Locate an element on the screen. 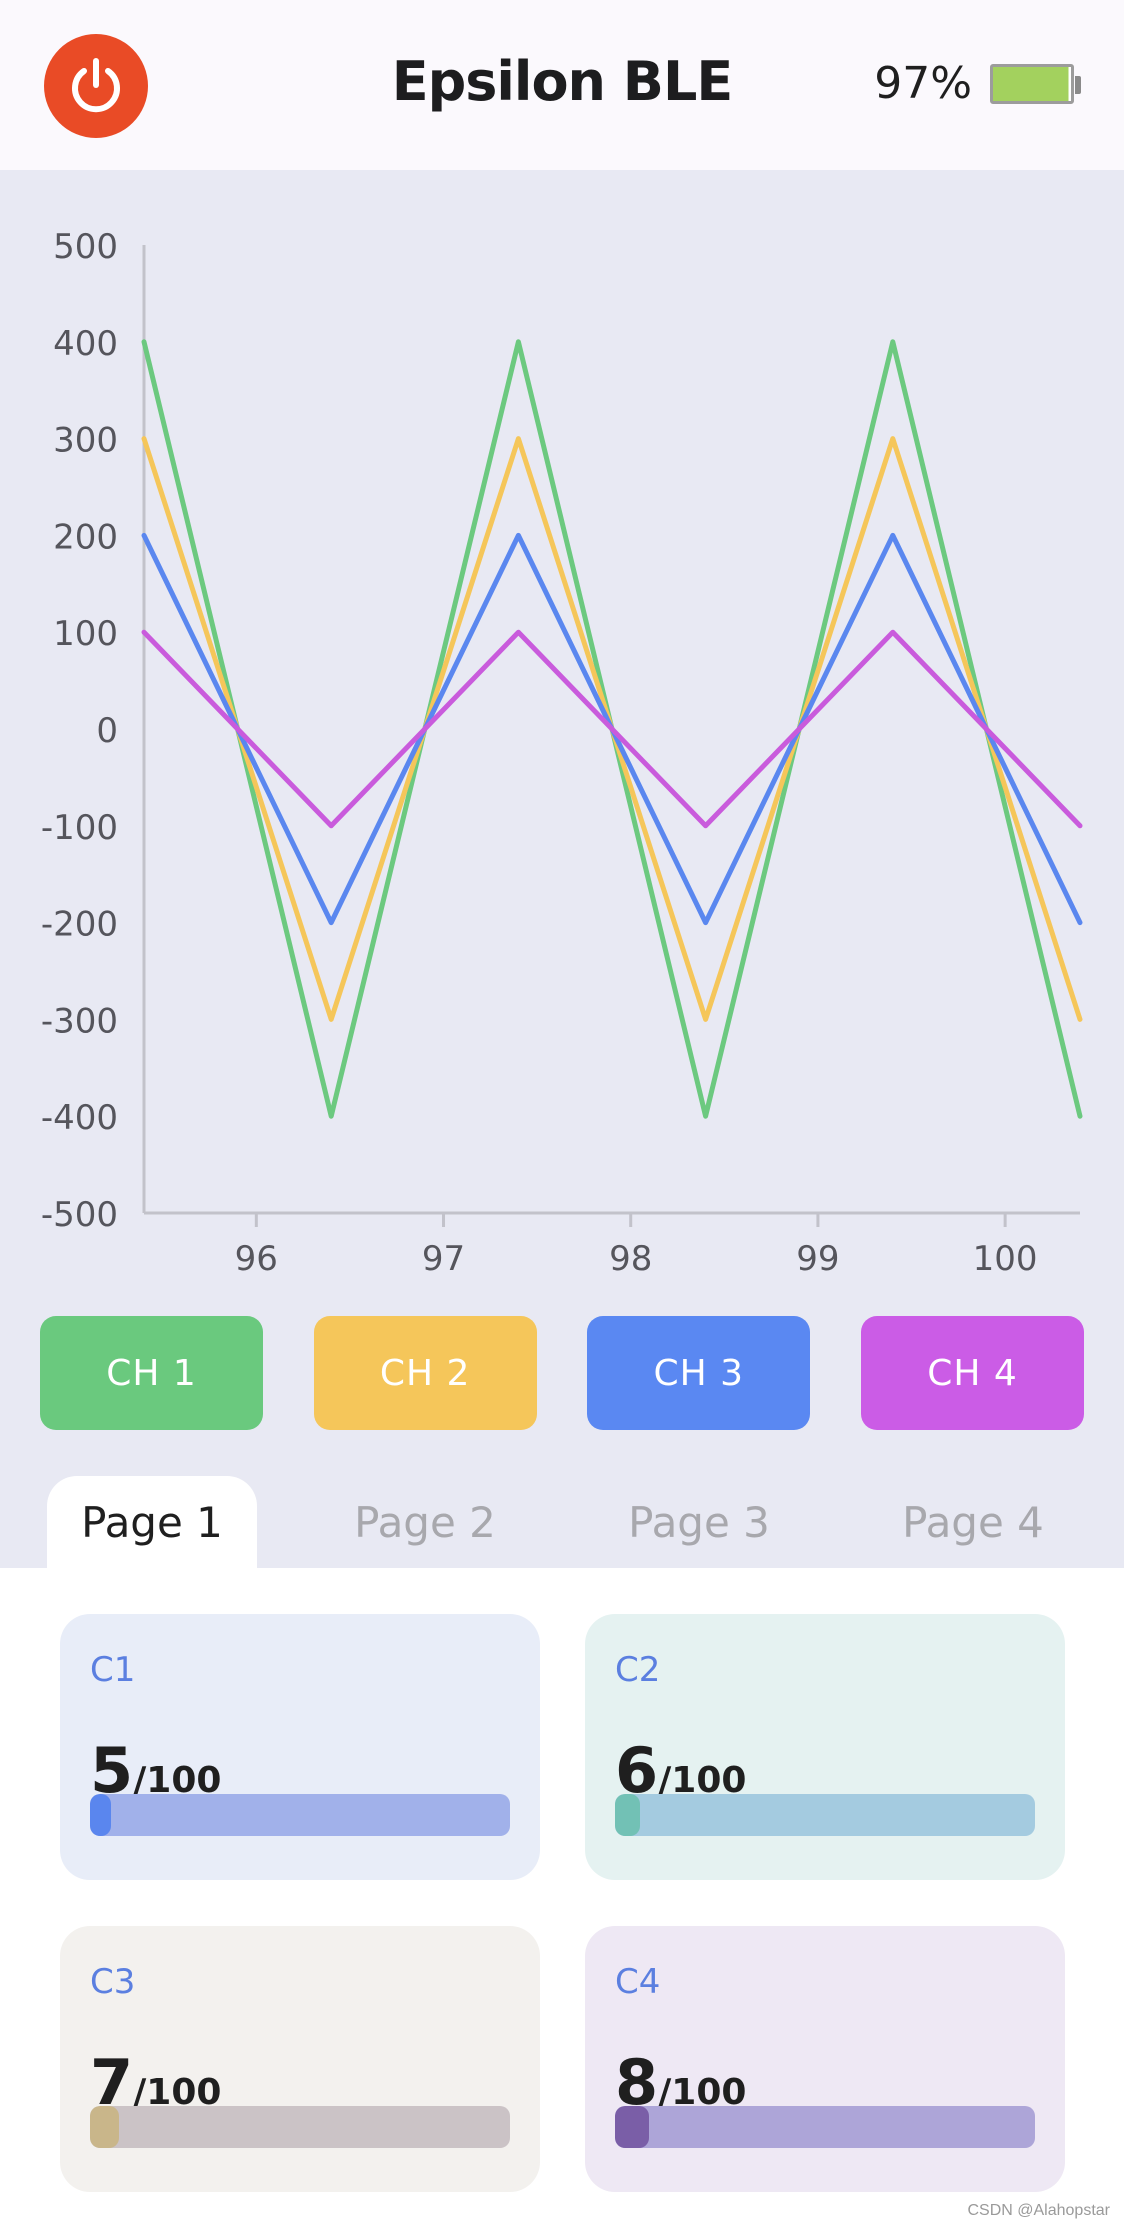  tab-page-1: Page 1 is located at coordinates (152, 1522).